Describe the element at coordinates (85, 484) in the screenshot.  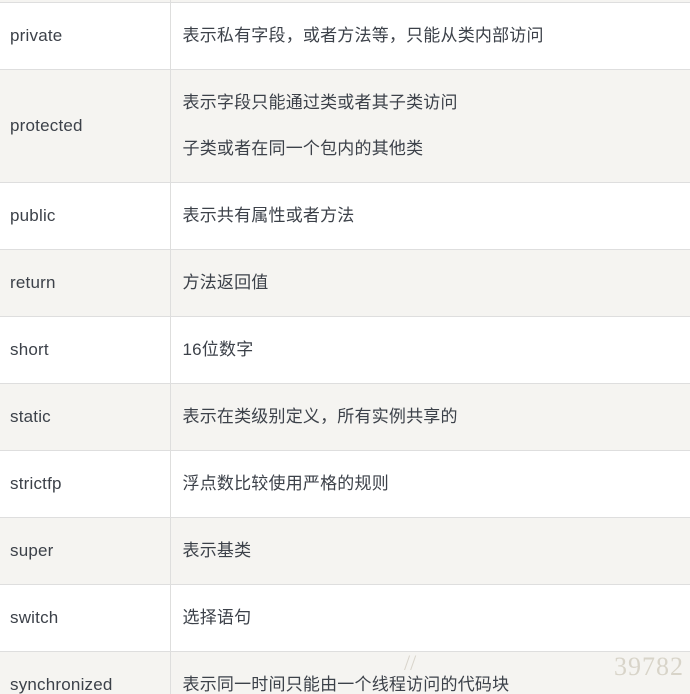
I see `keyword-cell: strictfp` at that location.